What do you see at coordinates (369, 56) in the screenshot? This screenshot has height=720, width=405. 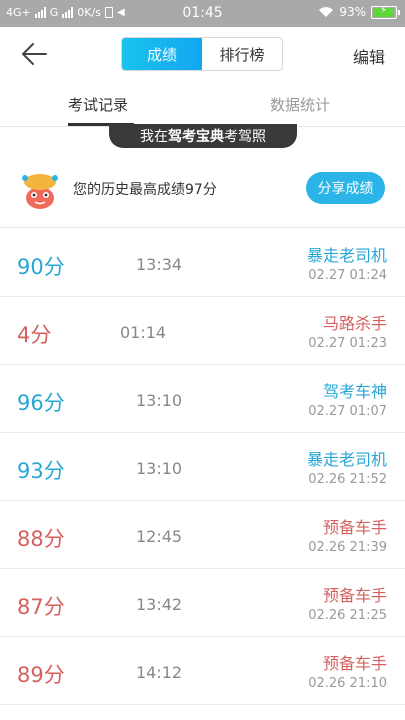 I see `edit-button: 编辑` at bounding box center [369, 56].